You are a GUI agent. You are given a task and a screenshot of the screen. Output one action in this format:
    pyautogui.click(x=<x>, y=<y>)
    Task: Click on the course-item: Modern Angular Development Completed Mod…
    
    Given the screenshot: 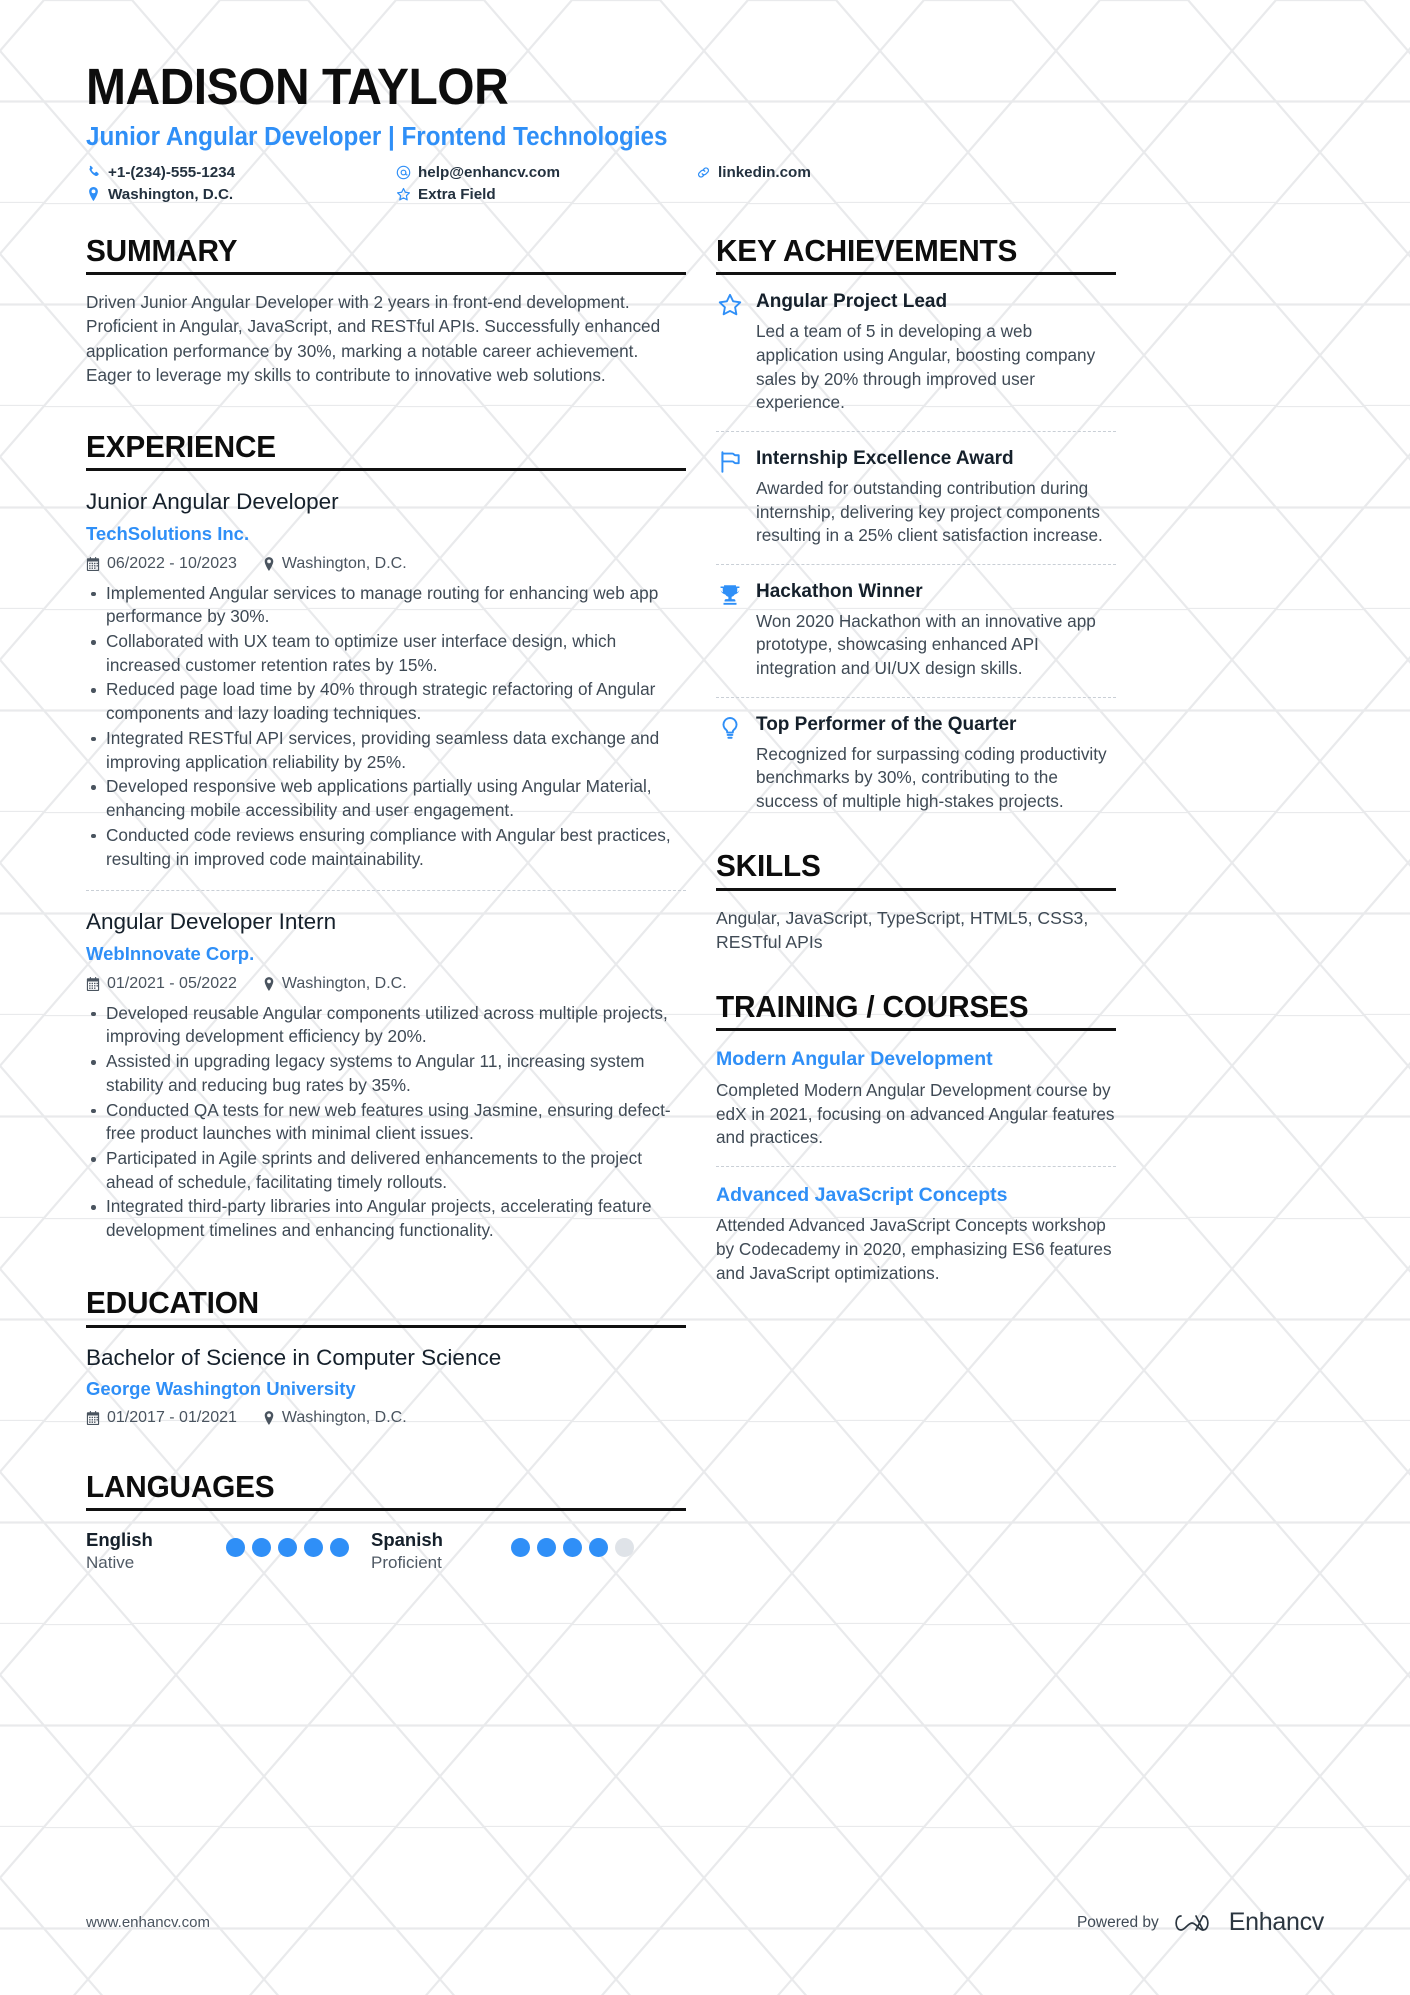 What is the action you would take?
    pyautogui.click(x=916, y=1090)
    